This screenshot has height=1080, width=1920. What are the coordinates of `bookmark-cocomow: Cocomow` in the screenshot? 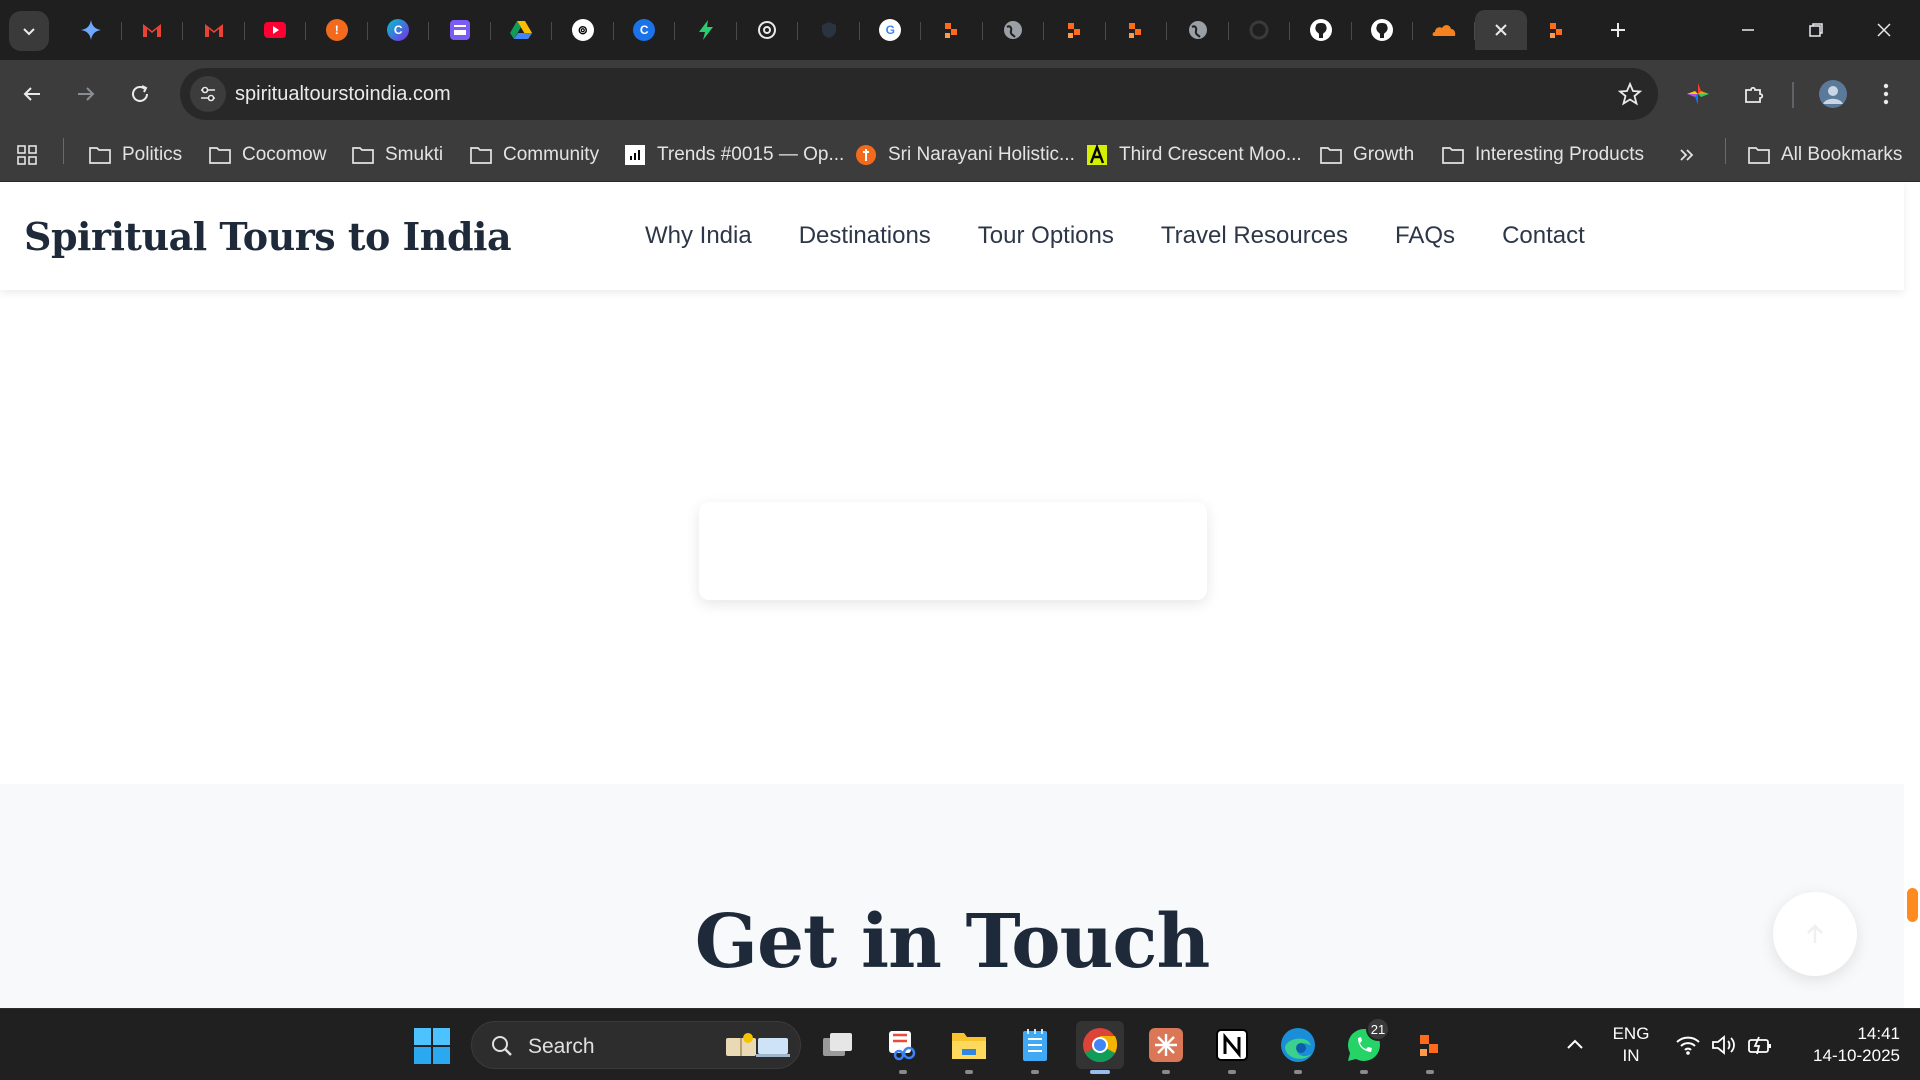 It's located at (267, 155).